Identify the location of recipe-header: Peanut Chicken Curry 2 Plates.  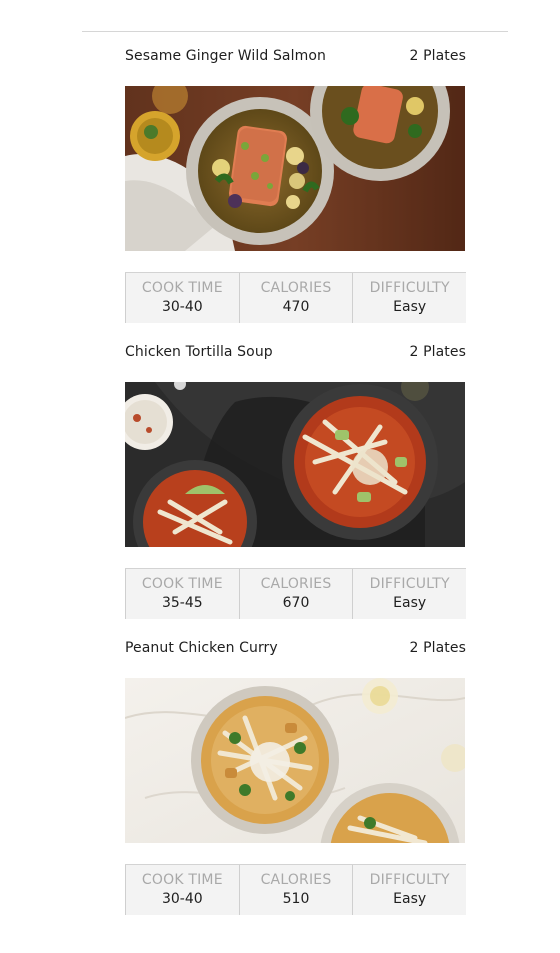
(295, 648).